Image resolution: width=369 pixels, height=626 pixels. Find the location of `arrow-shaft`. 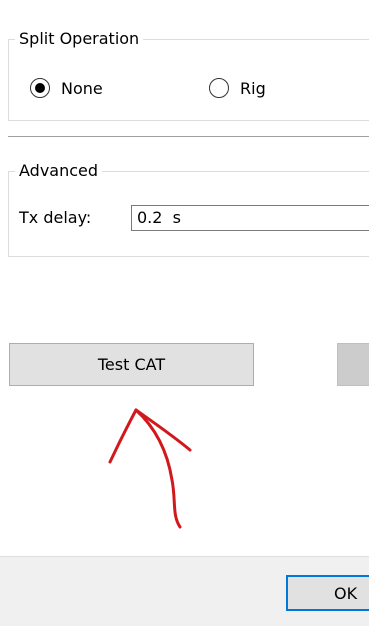

arrow-shaft is located at coordinates (158, 468).